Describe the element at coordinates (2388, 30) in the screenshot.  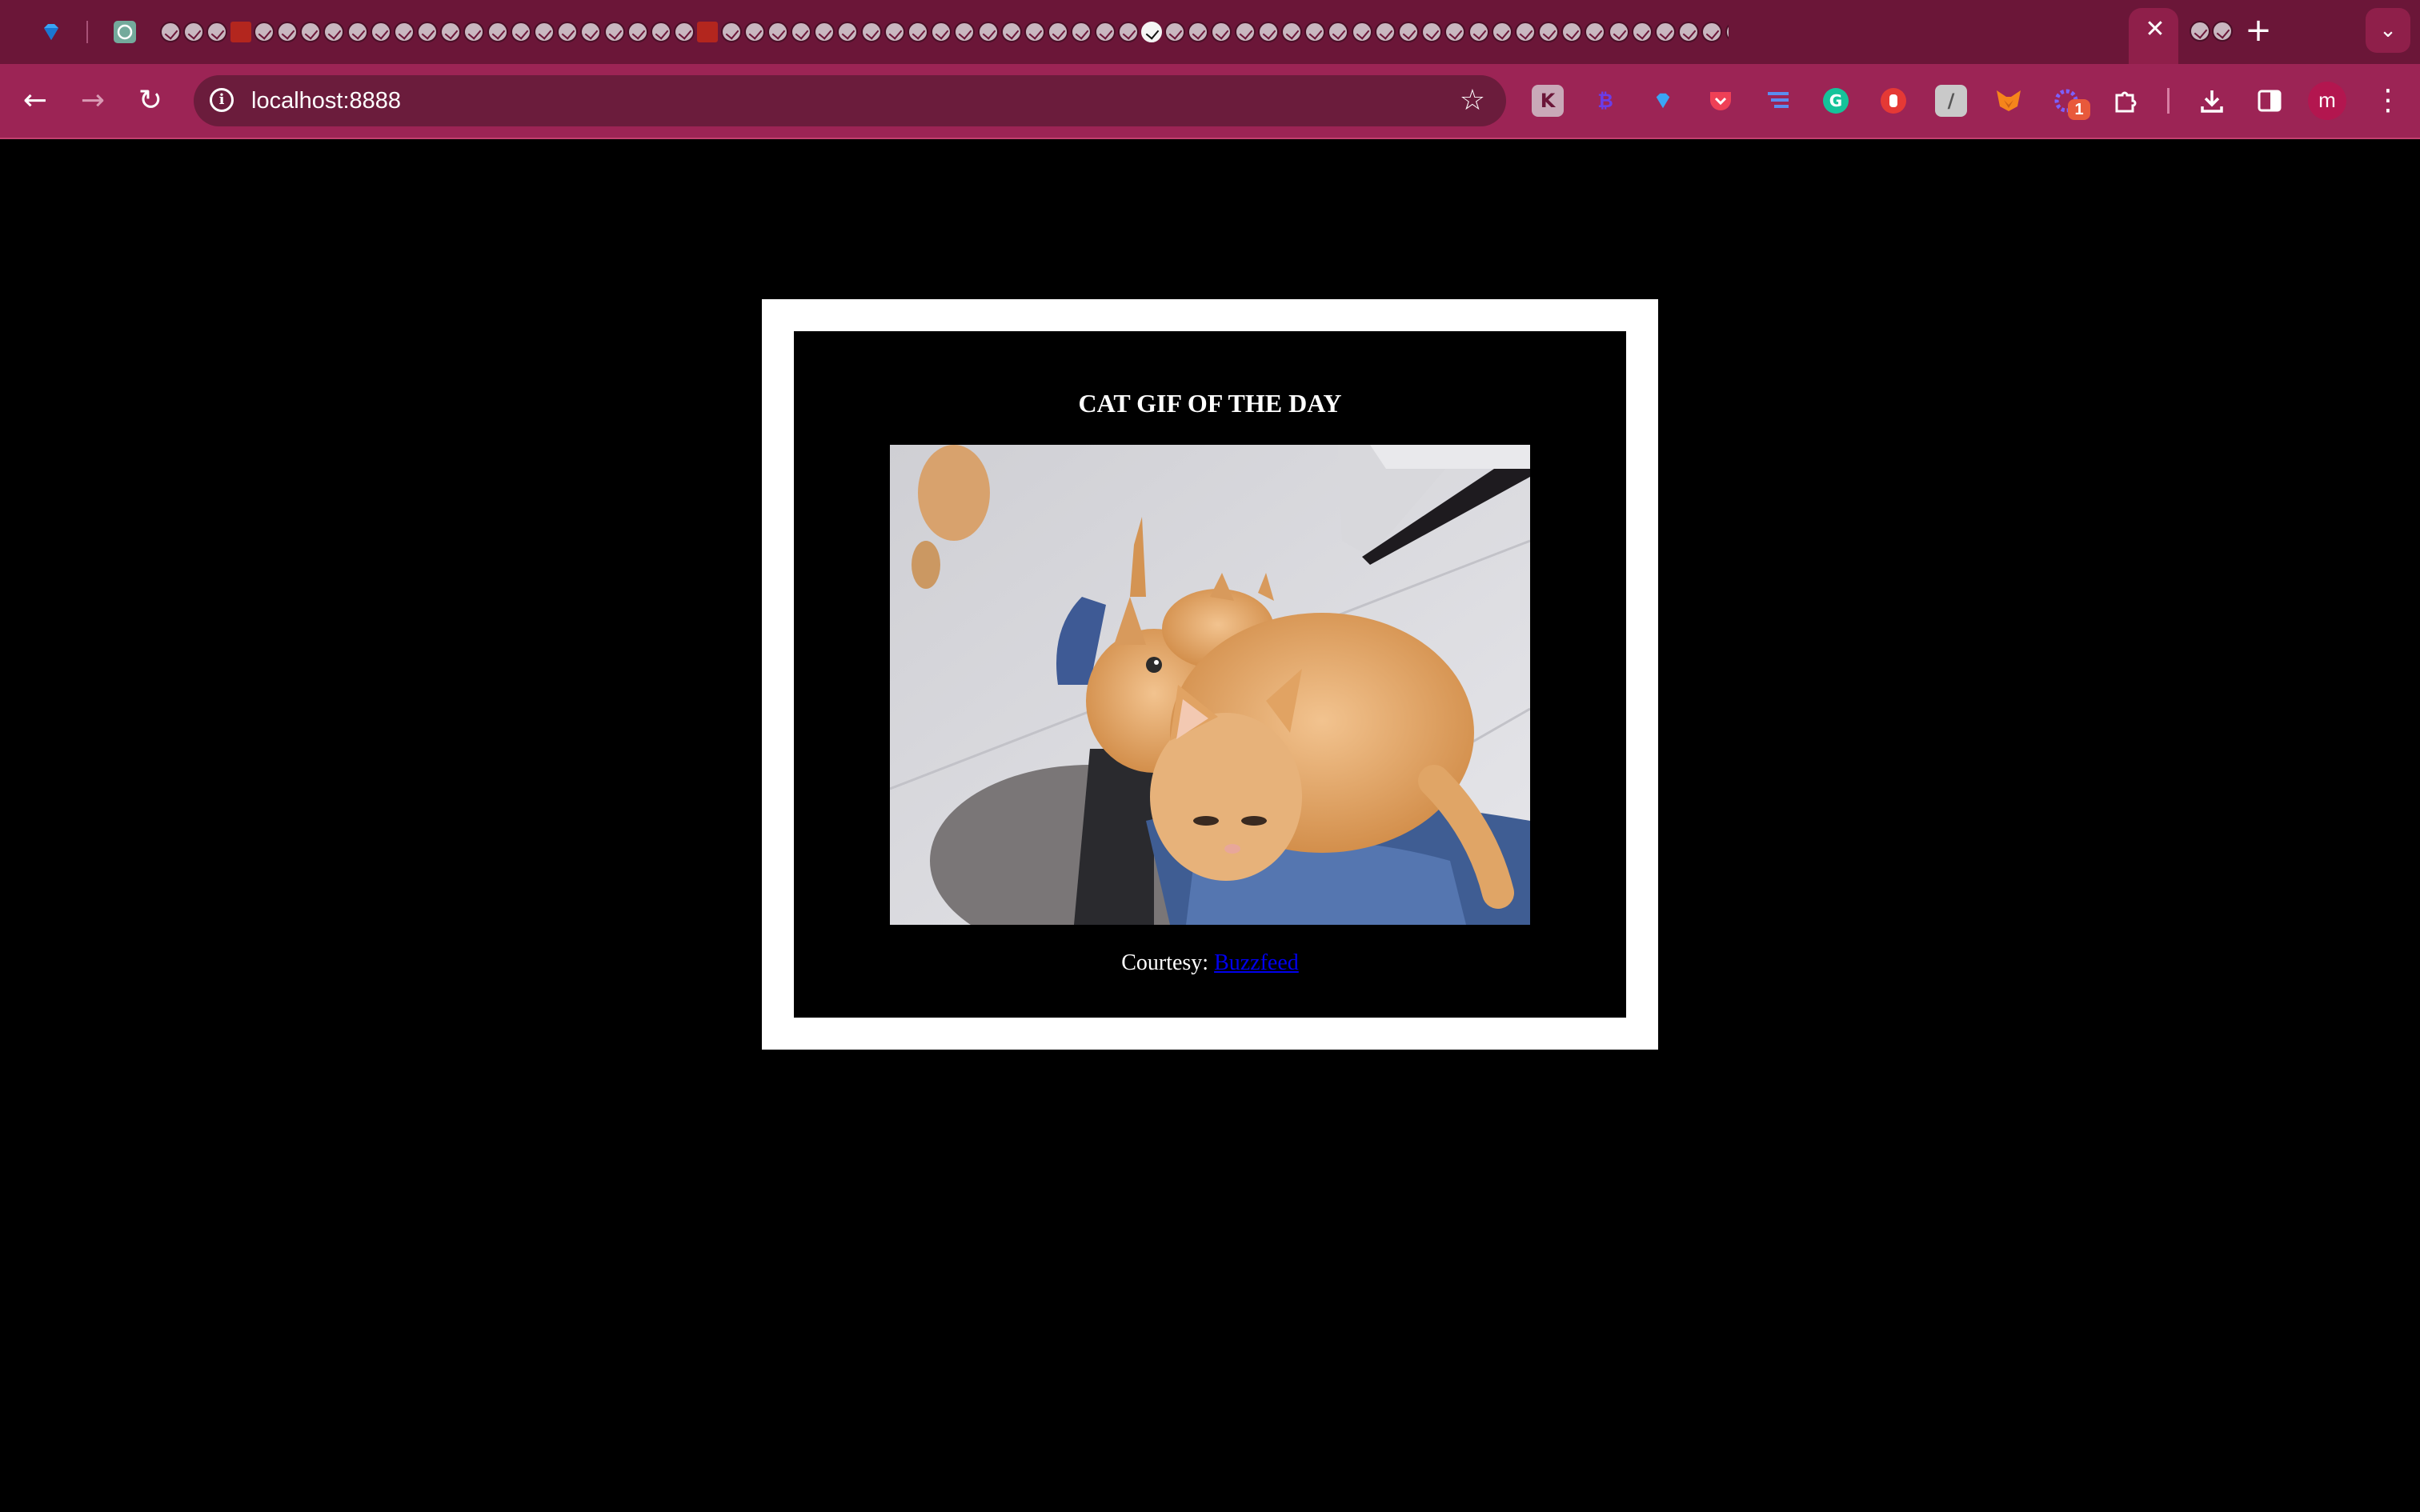
I see `tab-search-button: ⌄` at that location.